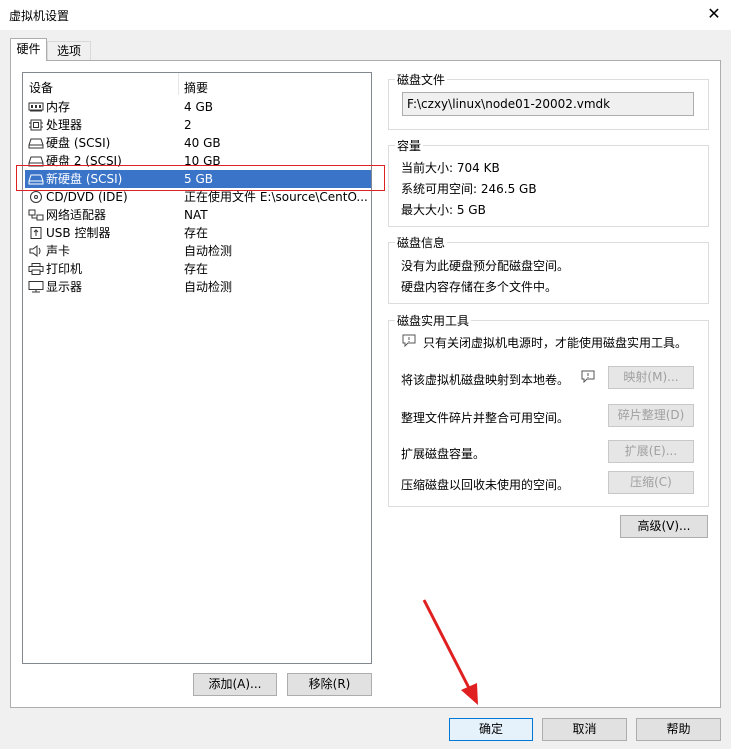 This screenshot has width=731, height=749. What do you see at coordinates (58, 107) in the screenshot?
I see `device-name: 内存` at bounding box center [58, 107].